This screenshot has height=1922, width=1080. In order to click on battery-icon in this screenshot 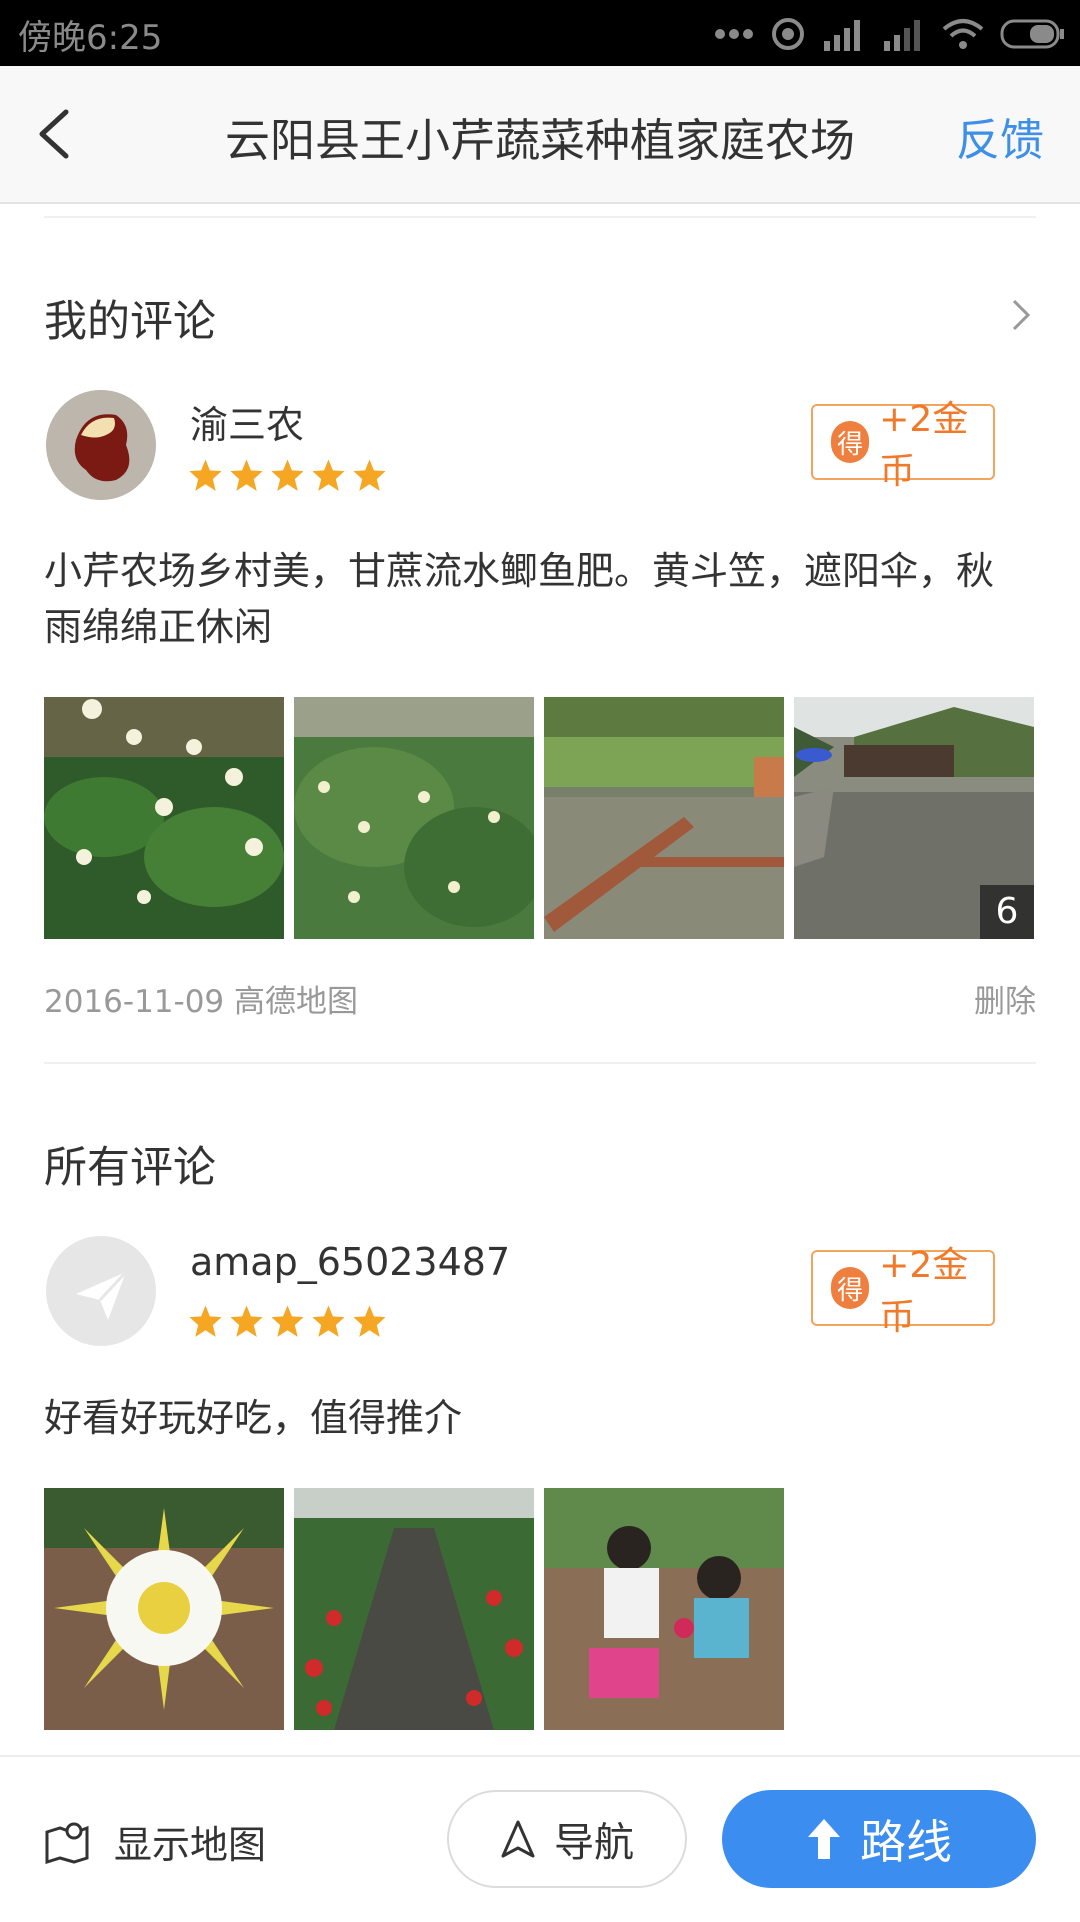, I will do `click(1032, 34)`.